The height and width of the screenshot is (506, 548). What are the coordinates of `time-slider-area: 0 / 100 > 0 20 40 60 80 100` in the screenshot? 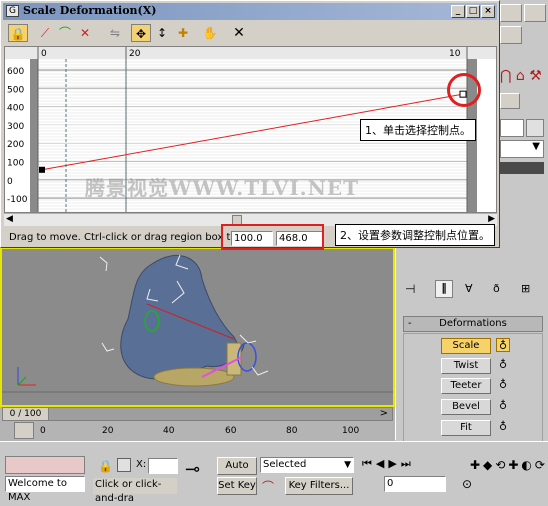 It's located at (197, 424).